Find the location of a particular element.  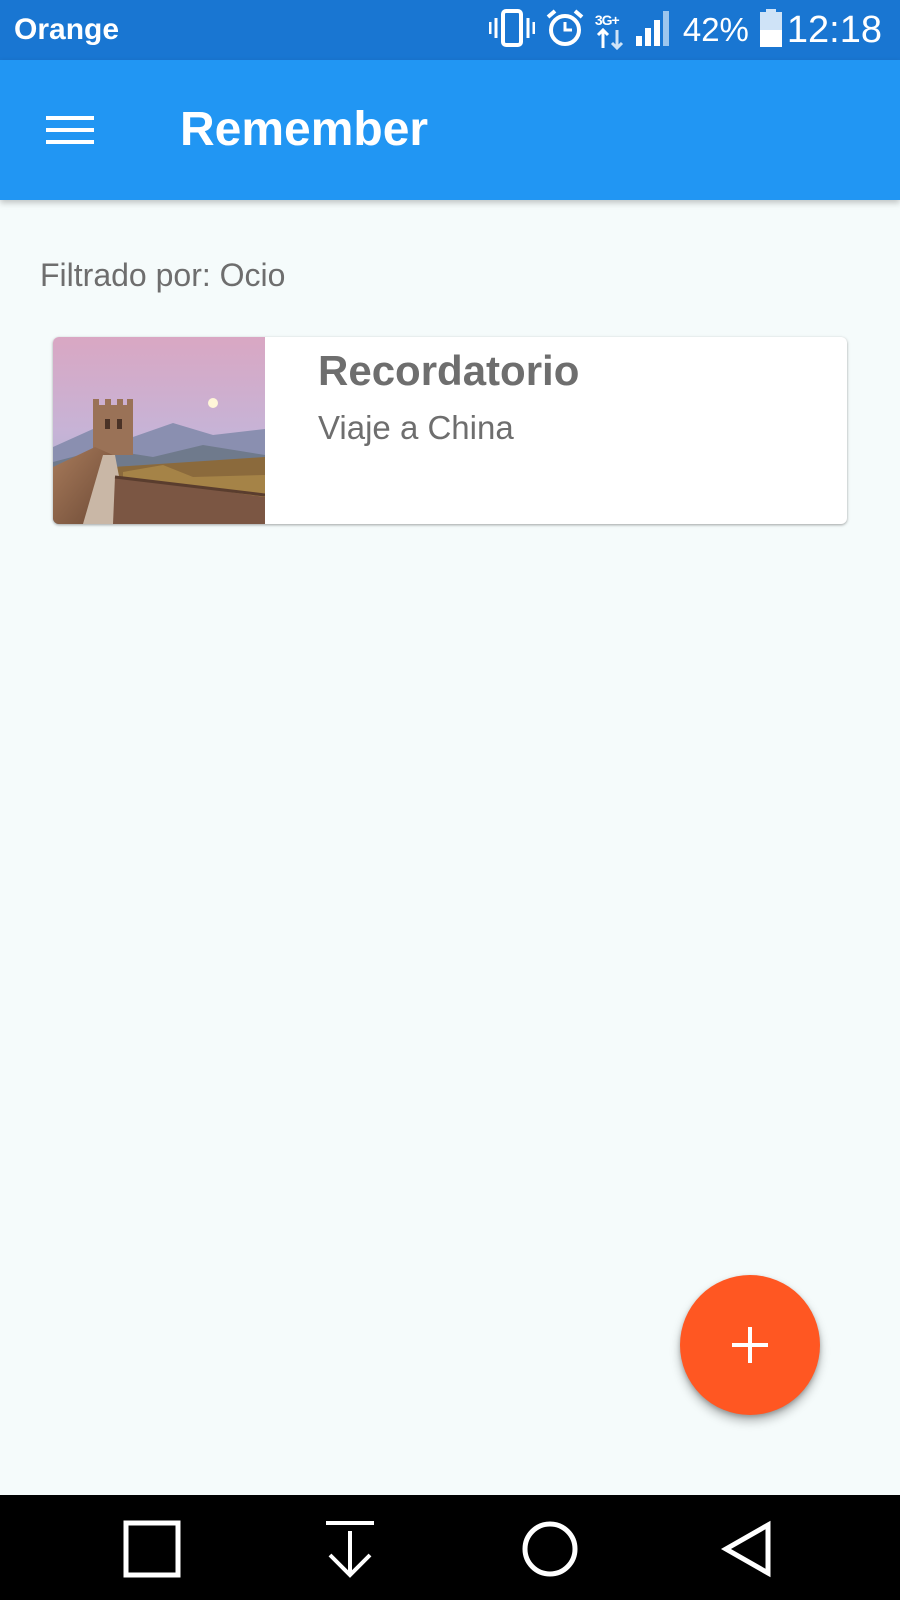

reminder-card: Recordatorio Viaje a China is located at coordinates (450, 430).